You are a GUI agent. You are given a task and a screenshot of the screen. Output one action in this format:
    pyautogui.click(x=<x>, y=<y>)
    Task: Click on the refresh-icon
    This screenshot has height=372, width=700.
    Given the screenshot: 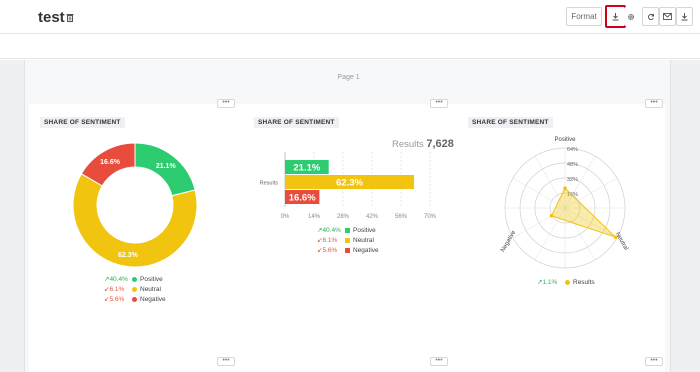 What is the action you would take?
    pyautogui.click(x=650, y=16)
    